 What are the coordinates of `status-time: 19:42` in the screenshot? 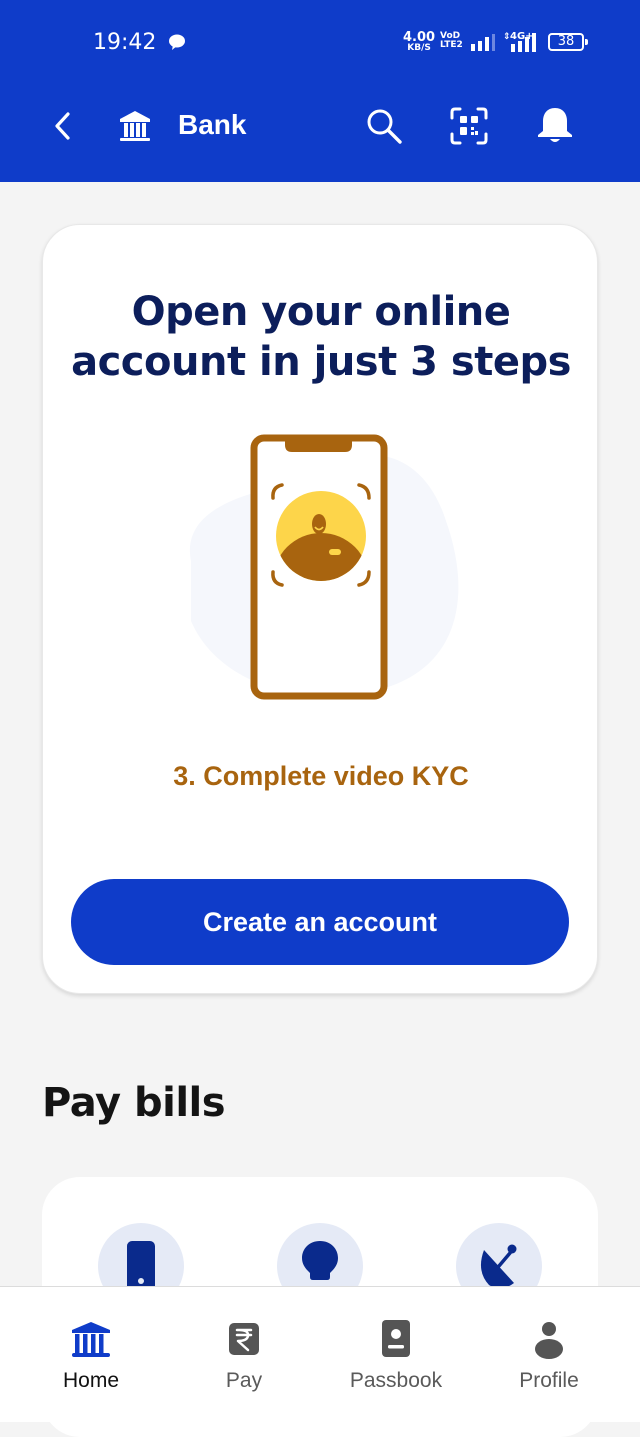 It's located at (125, 42).